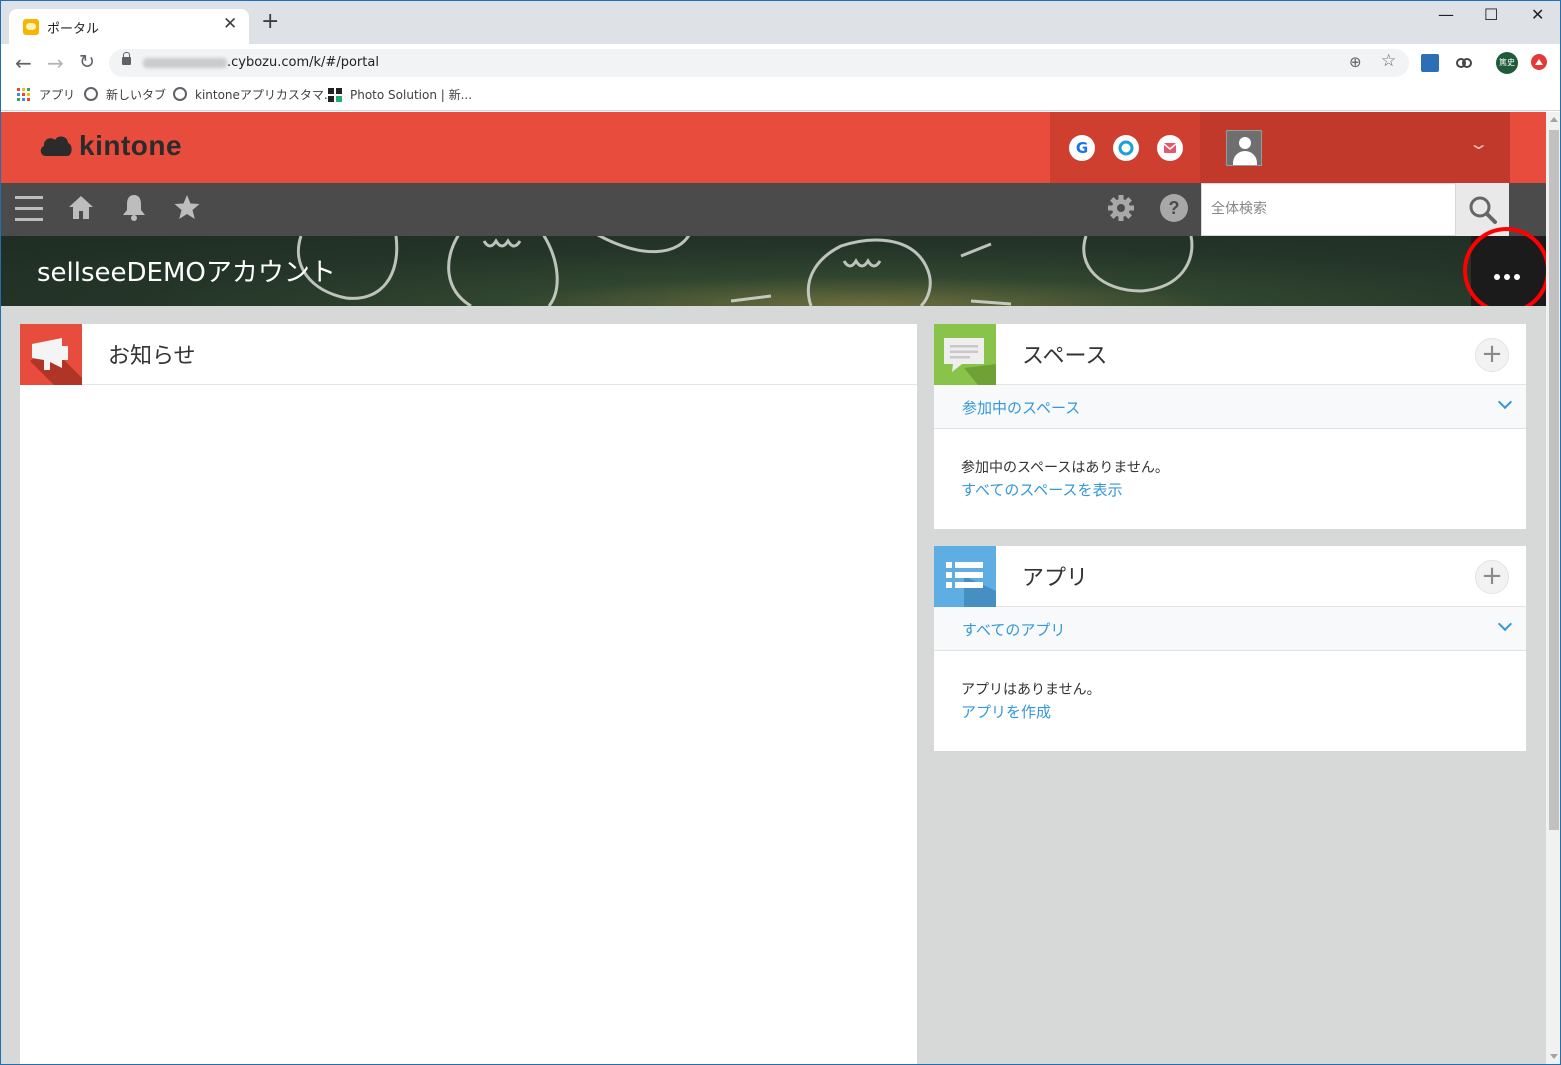 This screenshot has width=1561, height=1065. Describe the element at coordinates (335, 94) in the screenshot. I see `photo-solution-icon` at that location.